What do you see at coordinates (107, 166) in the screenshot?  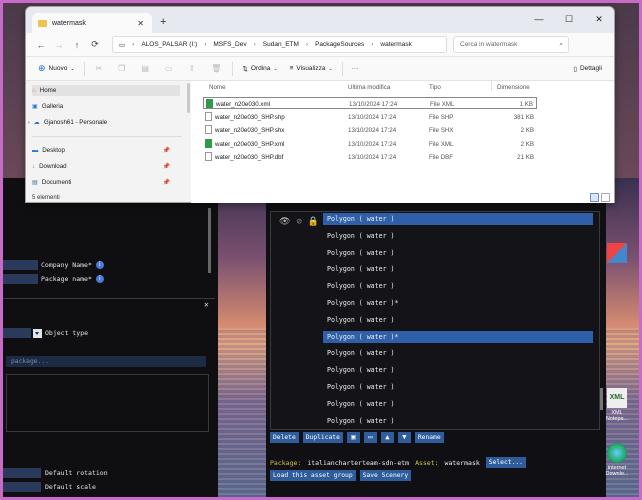 I see `sidebar-item-download: ↓ Download 📌` at bounding box center [107, 166].